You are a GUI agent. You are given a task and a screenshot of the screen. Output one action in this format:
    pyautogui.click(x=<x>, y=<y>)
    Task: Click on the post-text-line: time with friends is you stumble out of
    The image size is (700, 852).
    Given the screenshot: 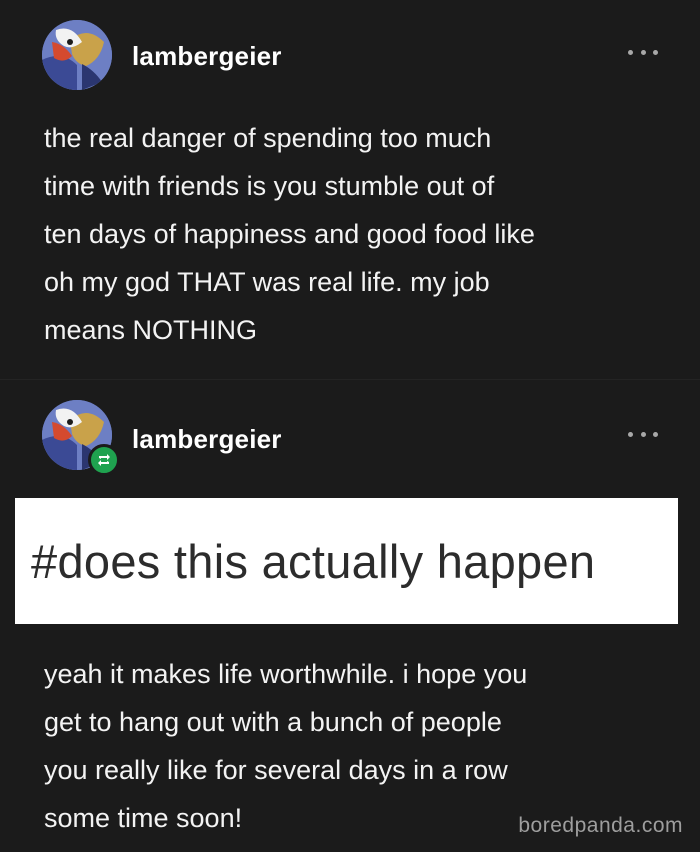 What is the action you would take?
    pyautogui.click(x=269, y=186)
    